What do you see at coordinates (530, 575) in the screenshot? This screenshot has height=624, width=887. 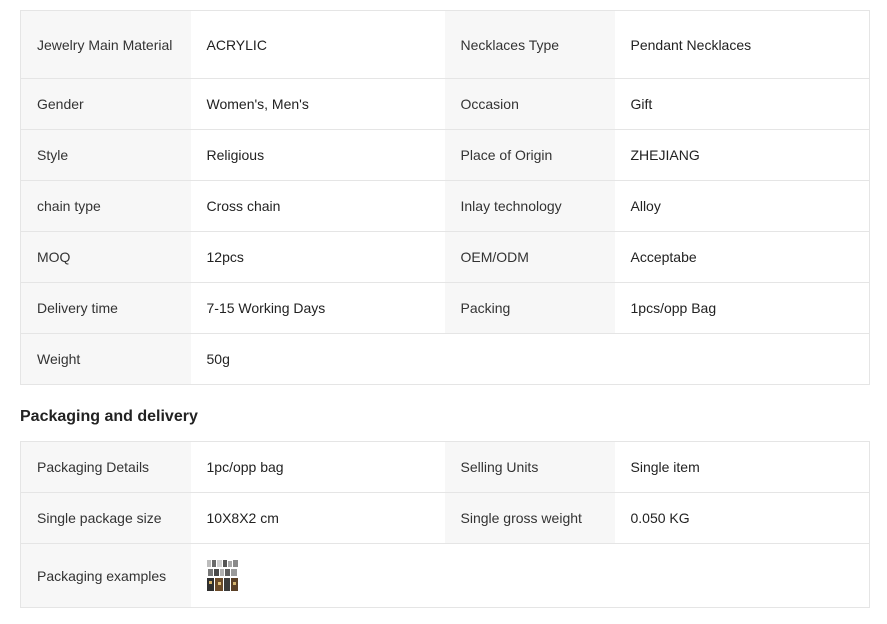 I see `packaging-examples-cell` at bounding box center [530, 575].